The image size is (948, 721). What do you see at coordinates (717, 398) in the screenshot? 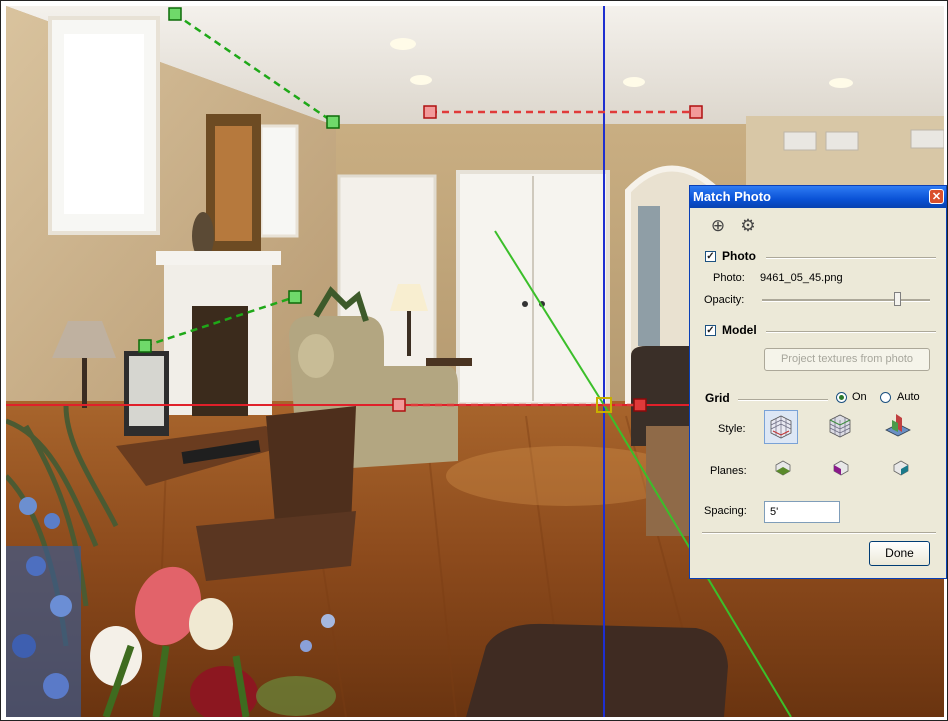
I see `grid-section-label: Grid` at bounding box center [717, 398].